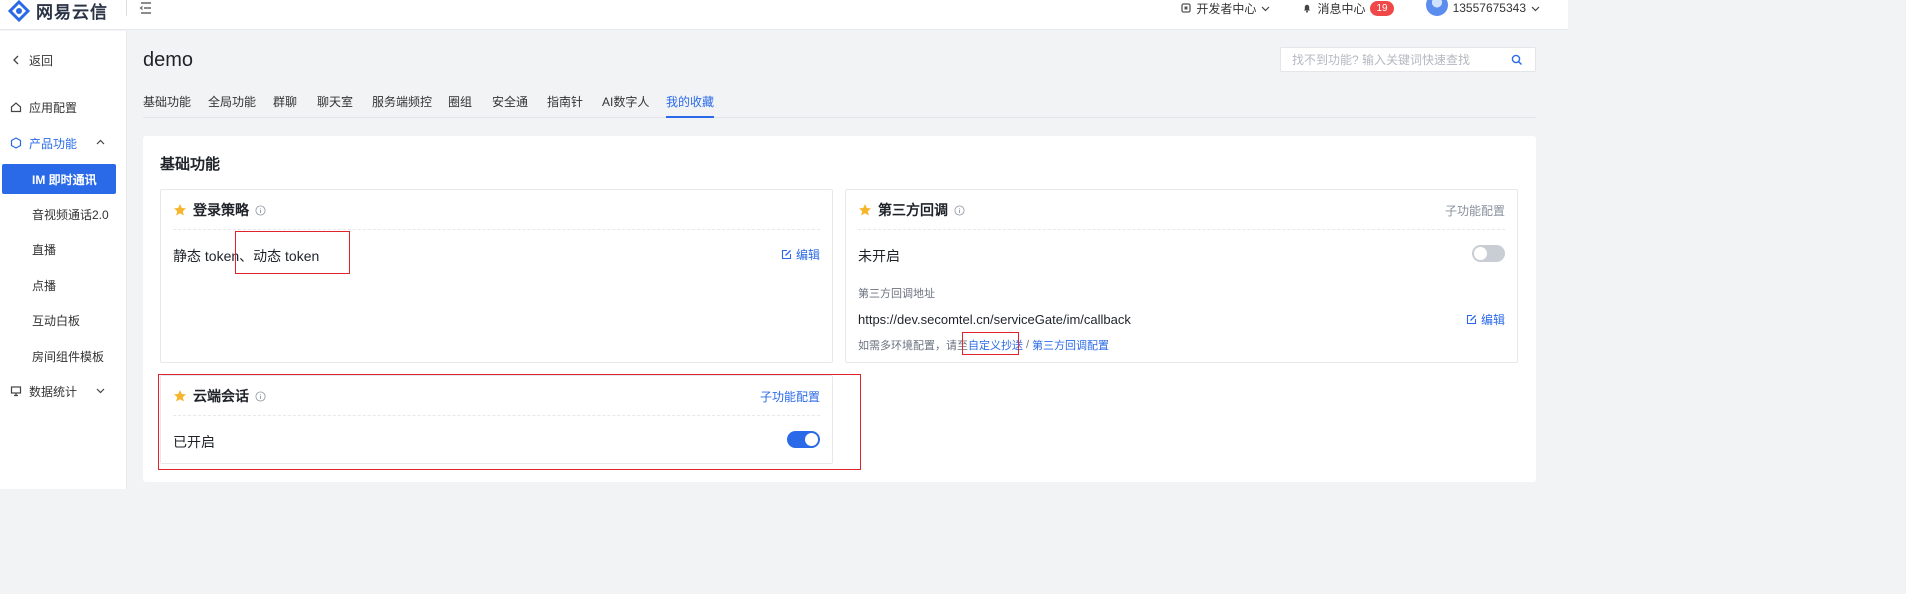  I want to click on sidebar-back: 返回, so click(63, 60).